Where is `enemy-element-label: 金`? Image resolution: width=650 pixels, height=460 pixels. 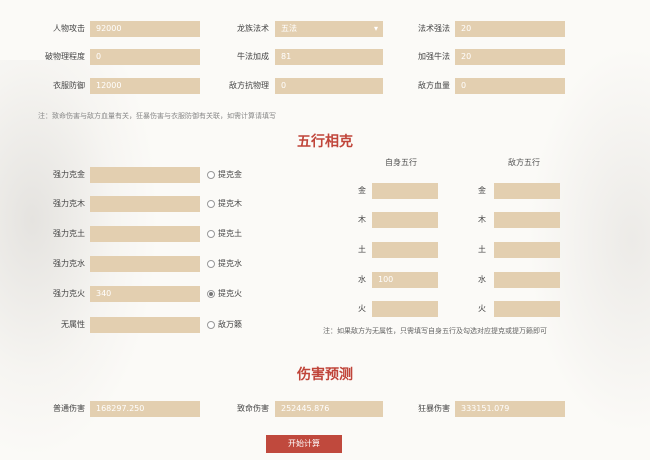
enemy-element-label: 金 is located at coordinates (482, 190).